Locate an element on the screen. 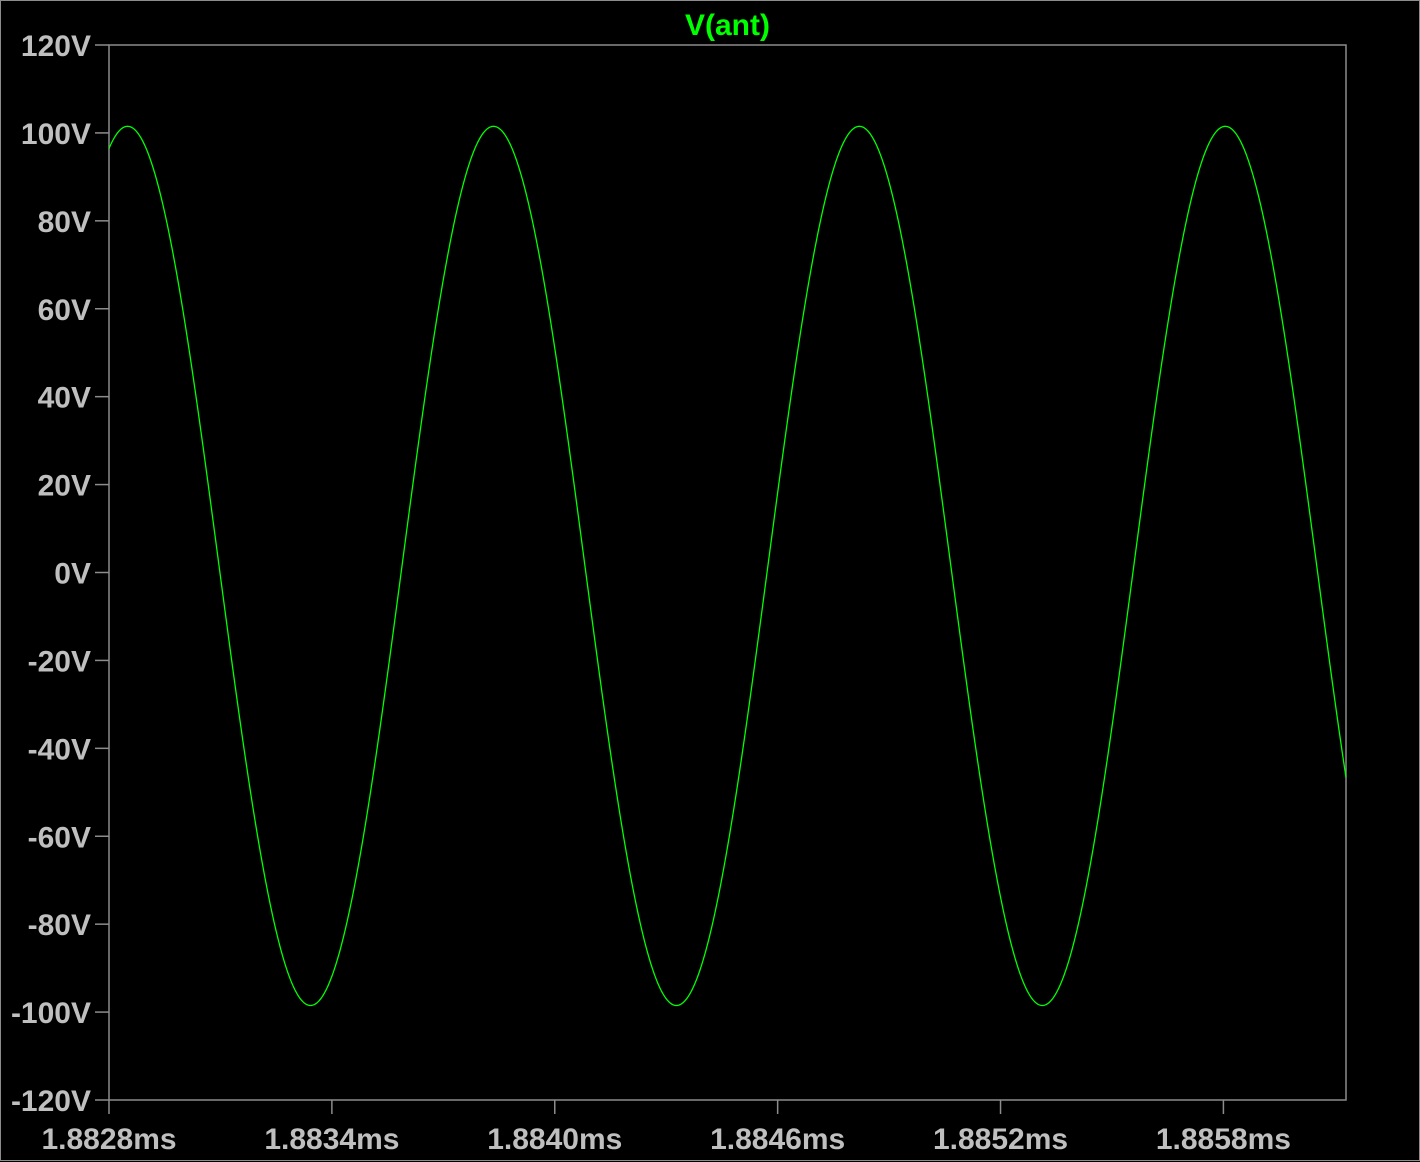  x-tick-label: 1.8852ms is located at coordinates (1000, 1139).